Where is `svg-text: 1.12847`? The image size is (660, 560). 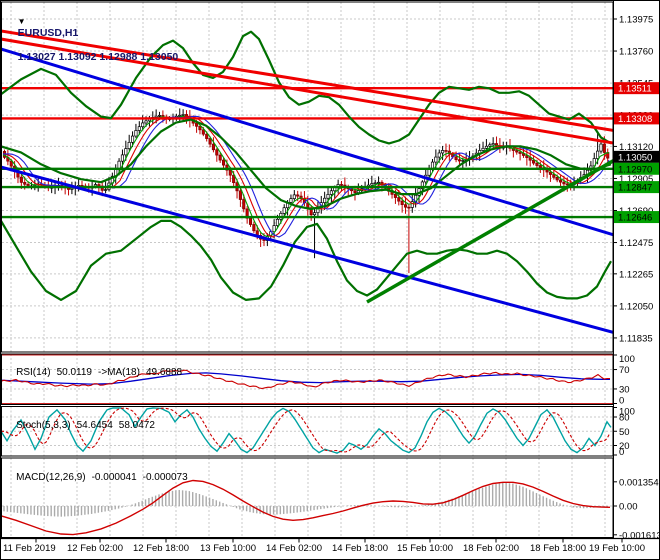 svg-text: 1.12847 is located at coordinates (635, 188).